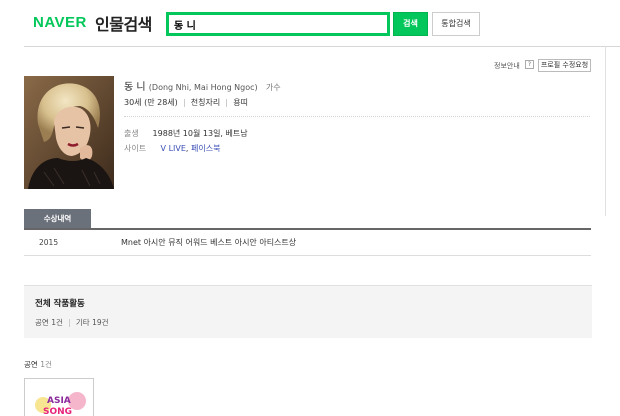 This screenshot has height=416, width=620. Describe the element at coordinates (564, 65) in the screenshot. I see `profile-edit-request-button: 프로필 수정요청` at that location.